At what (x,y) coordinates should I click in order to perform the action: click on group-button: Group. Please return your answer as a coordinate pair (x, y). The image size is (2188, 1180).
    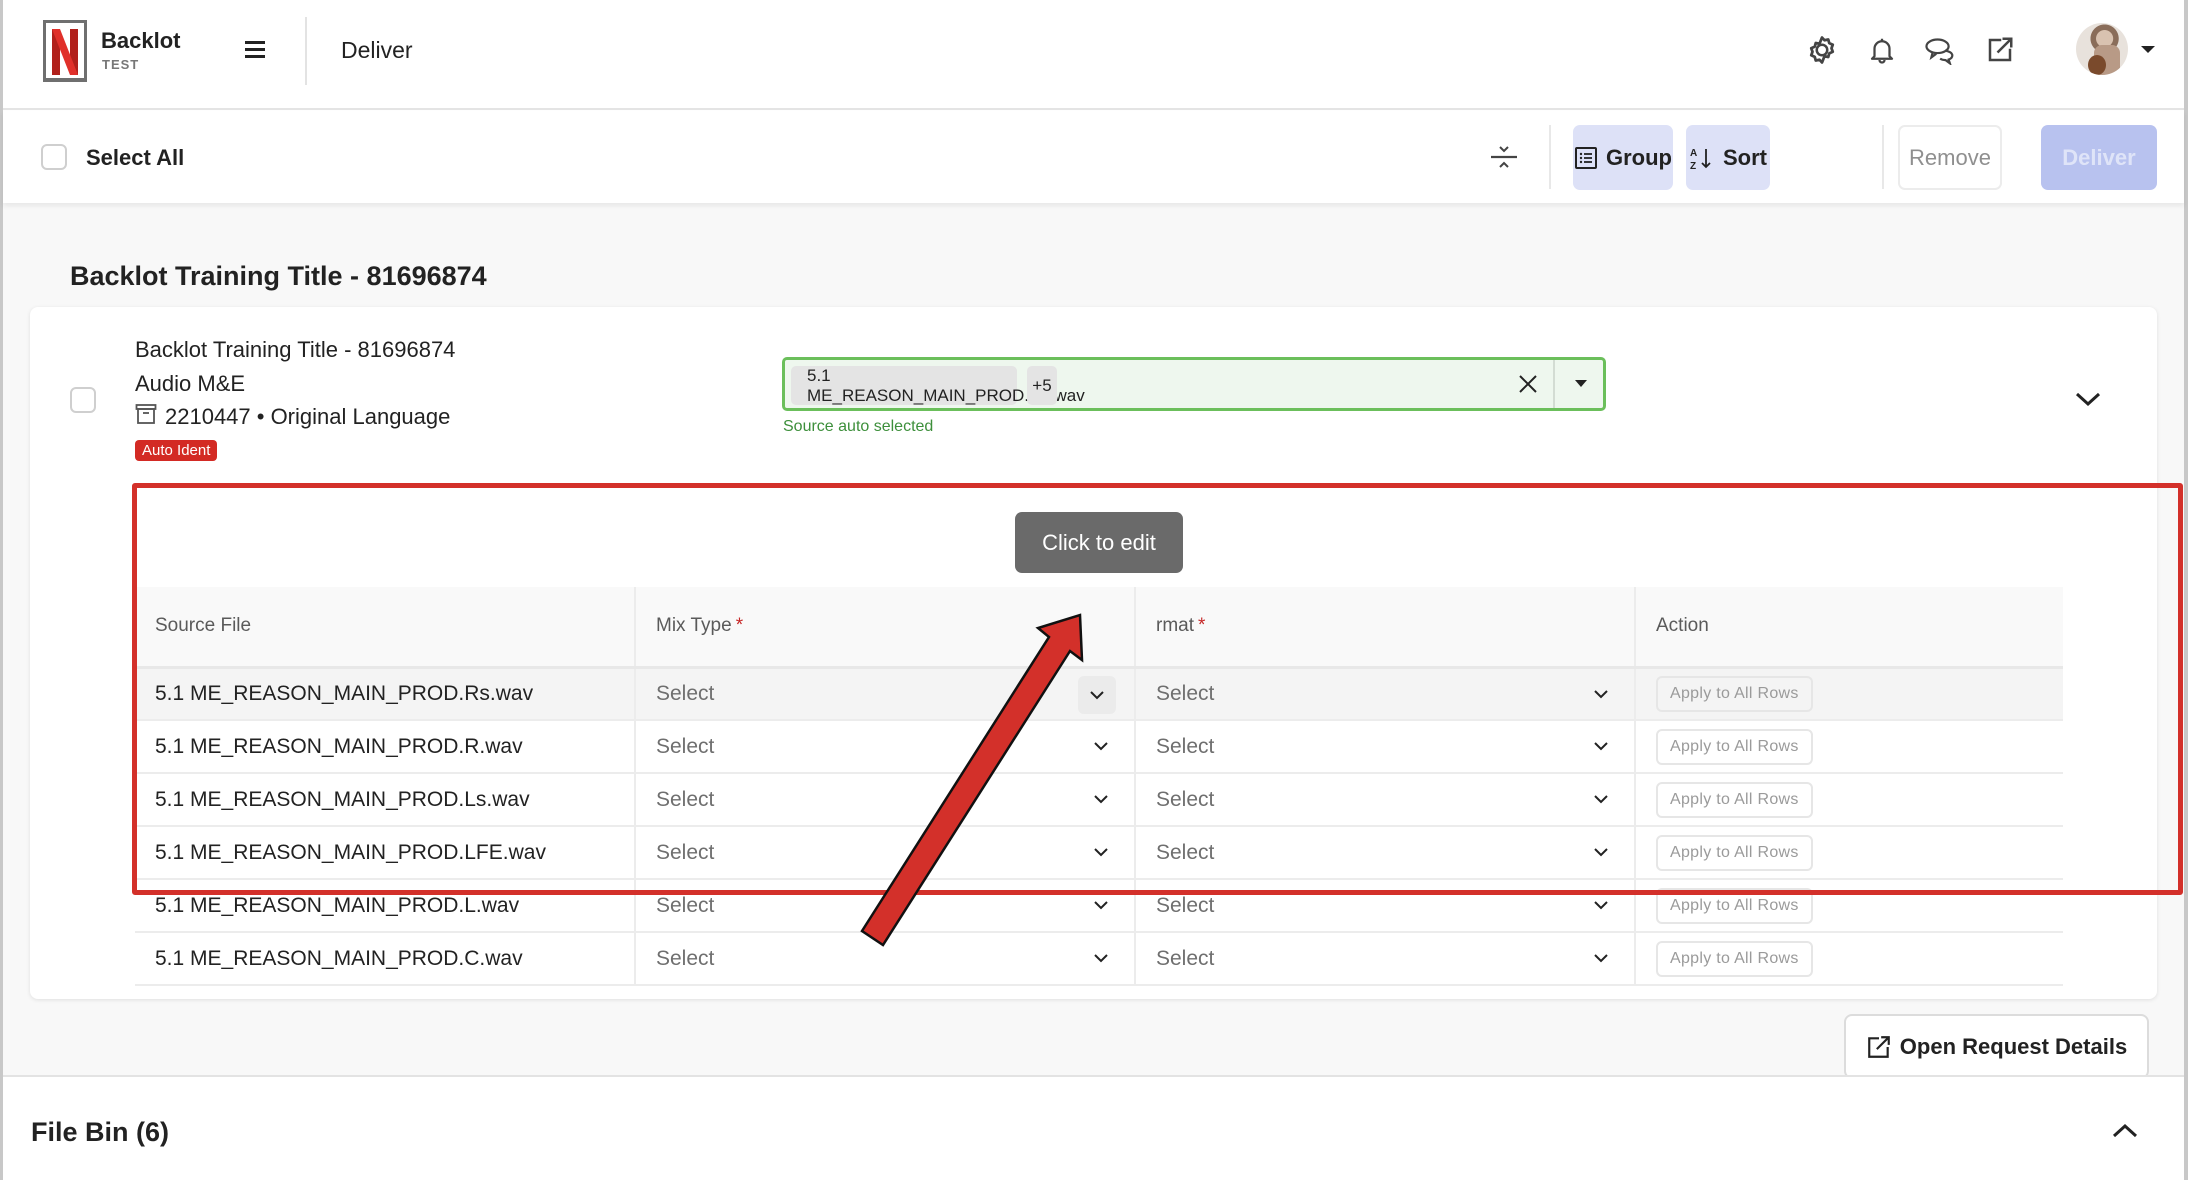
    Looking at the image, I should click on (1623, 157).